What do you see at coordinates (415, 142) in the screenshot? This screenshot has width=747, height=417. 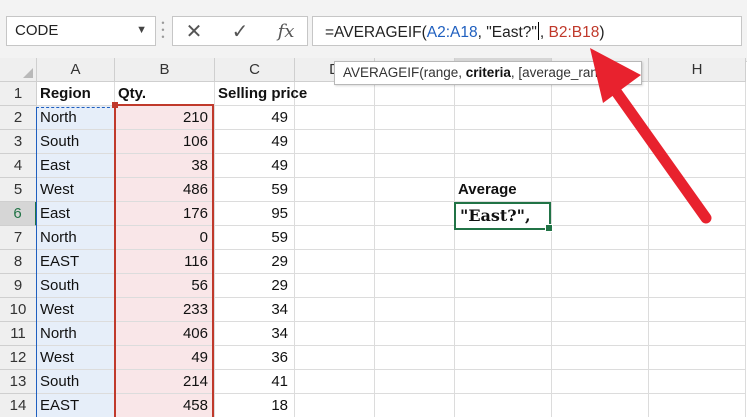 I see `cell-e3` at bounding box center [415, 142].